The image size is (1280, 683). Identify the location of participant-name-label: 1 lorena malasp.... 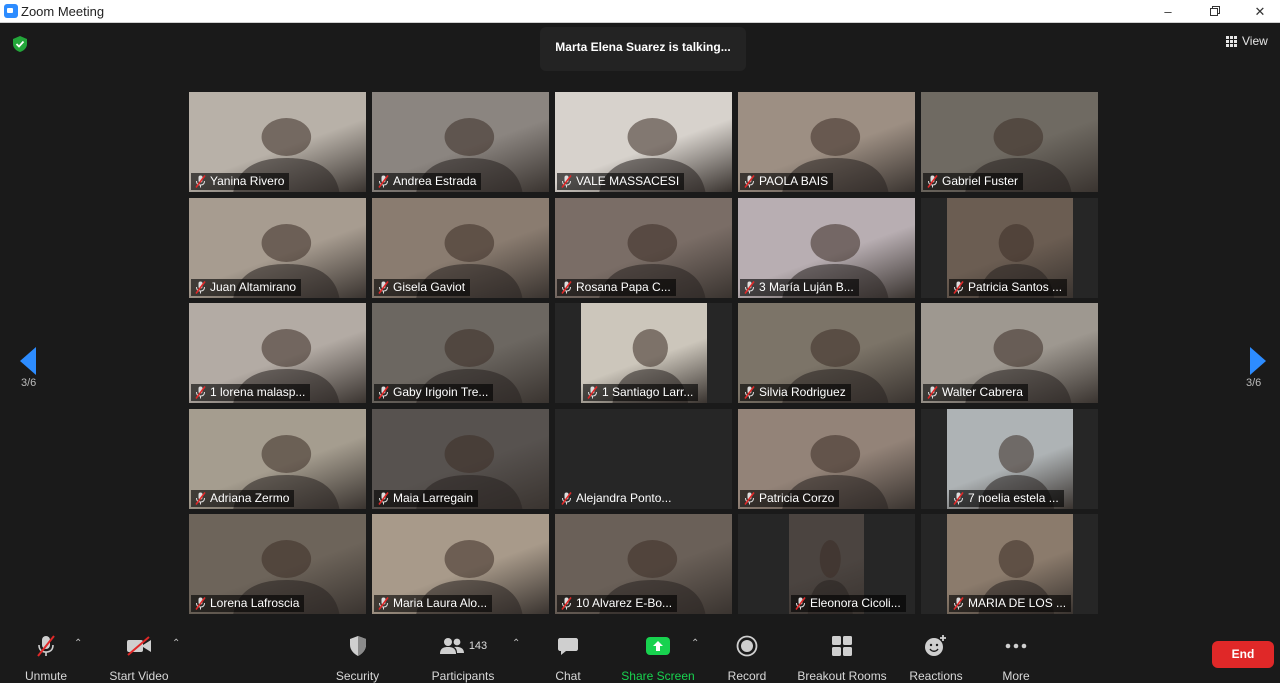
(251, 392).